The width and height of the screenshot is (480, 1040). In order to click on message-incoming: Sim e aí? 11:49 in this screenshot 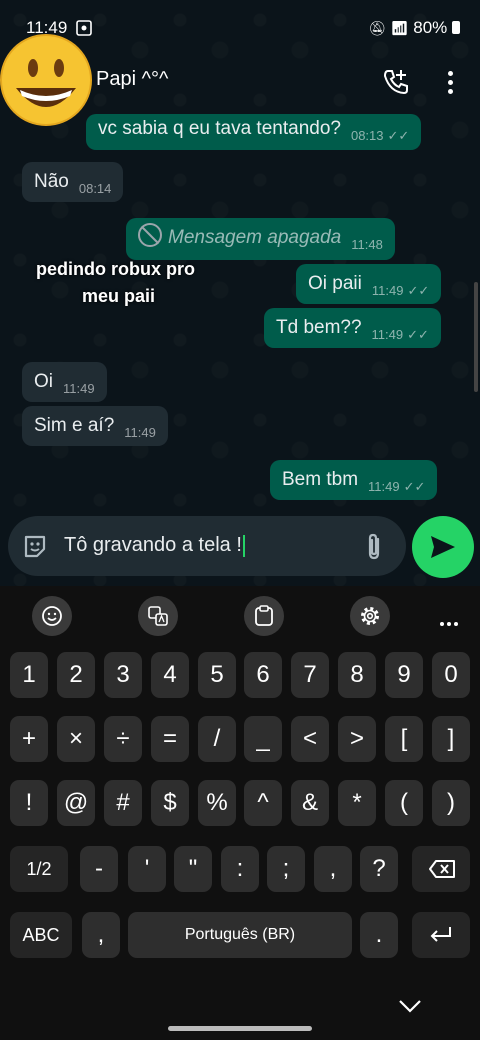, I will do `click(95, 426)`.